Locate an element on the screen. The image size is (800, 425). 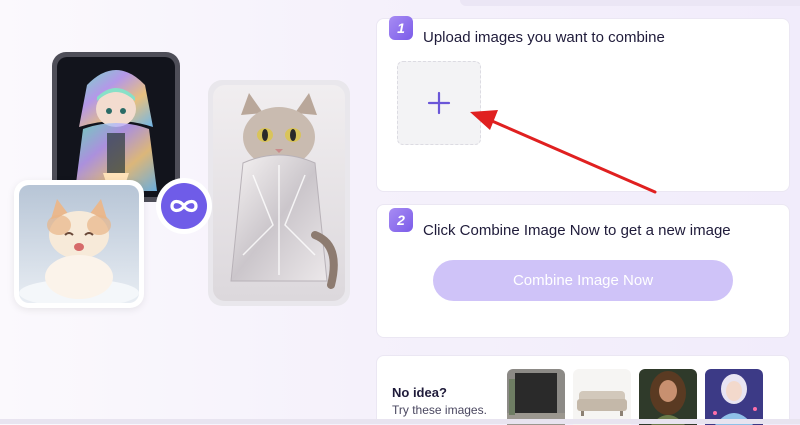
crystal-cat-image is located at coordinates (279, 193).